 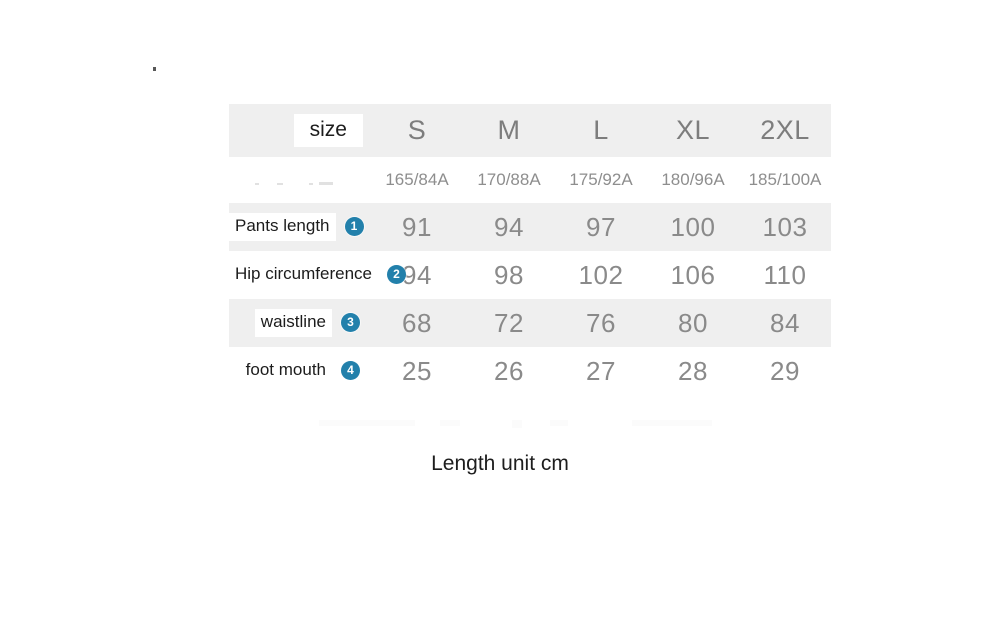 I want to click on value-hip-circumference-l: 102, so click(x=601, y=275).